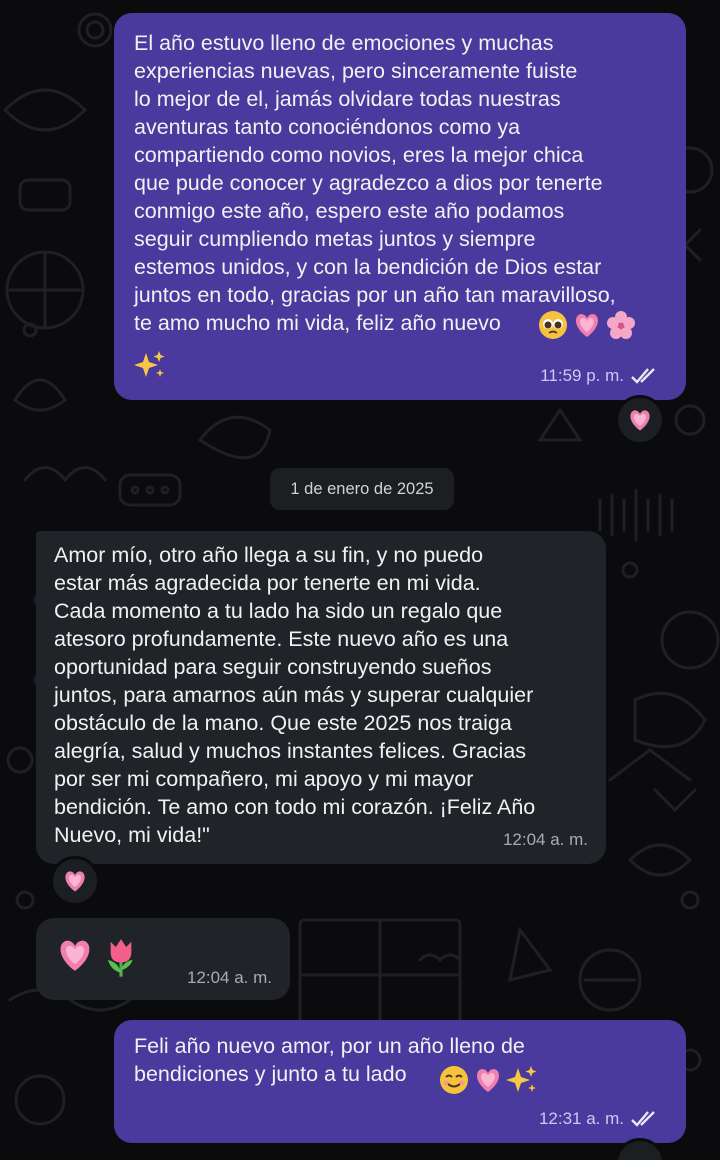 This screenshot has height=1160, width=720. What do you see at coordinates (163, 959) in the screenshot?
I see `incoming-emoji-message: 12:04 a. m.` at bounding box center [163, 959].